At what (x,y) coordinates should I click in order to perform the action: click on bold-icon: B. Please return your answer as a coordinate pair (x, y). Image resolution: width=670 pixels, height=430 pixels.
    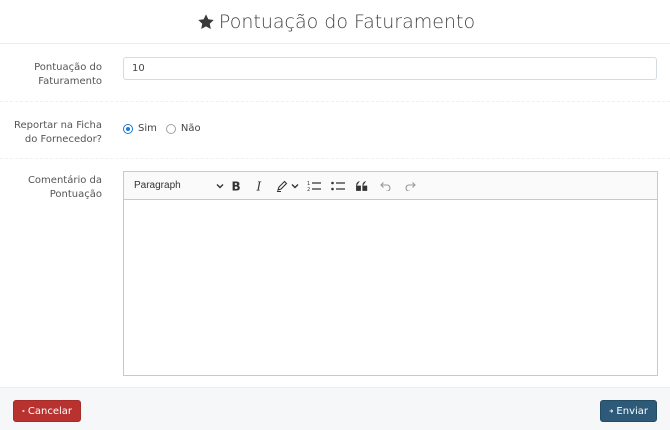
    Looking at the image, I should click on (236, 186).